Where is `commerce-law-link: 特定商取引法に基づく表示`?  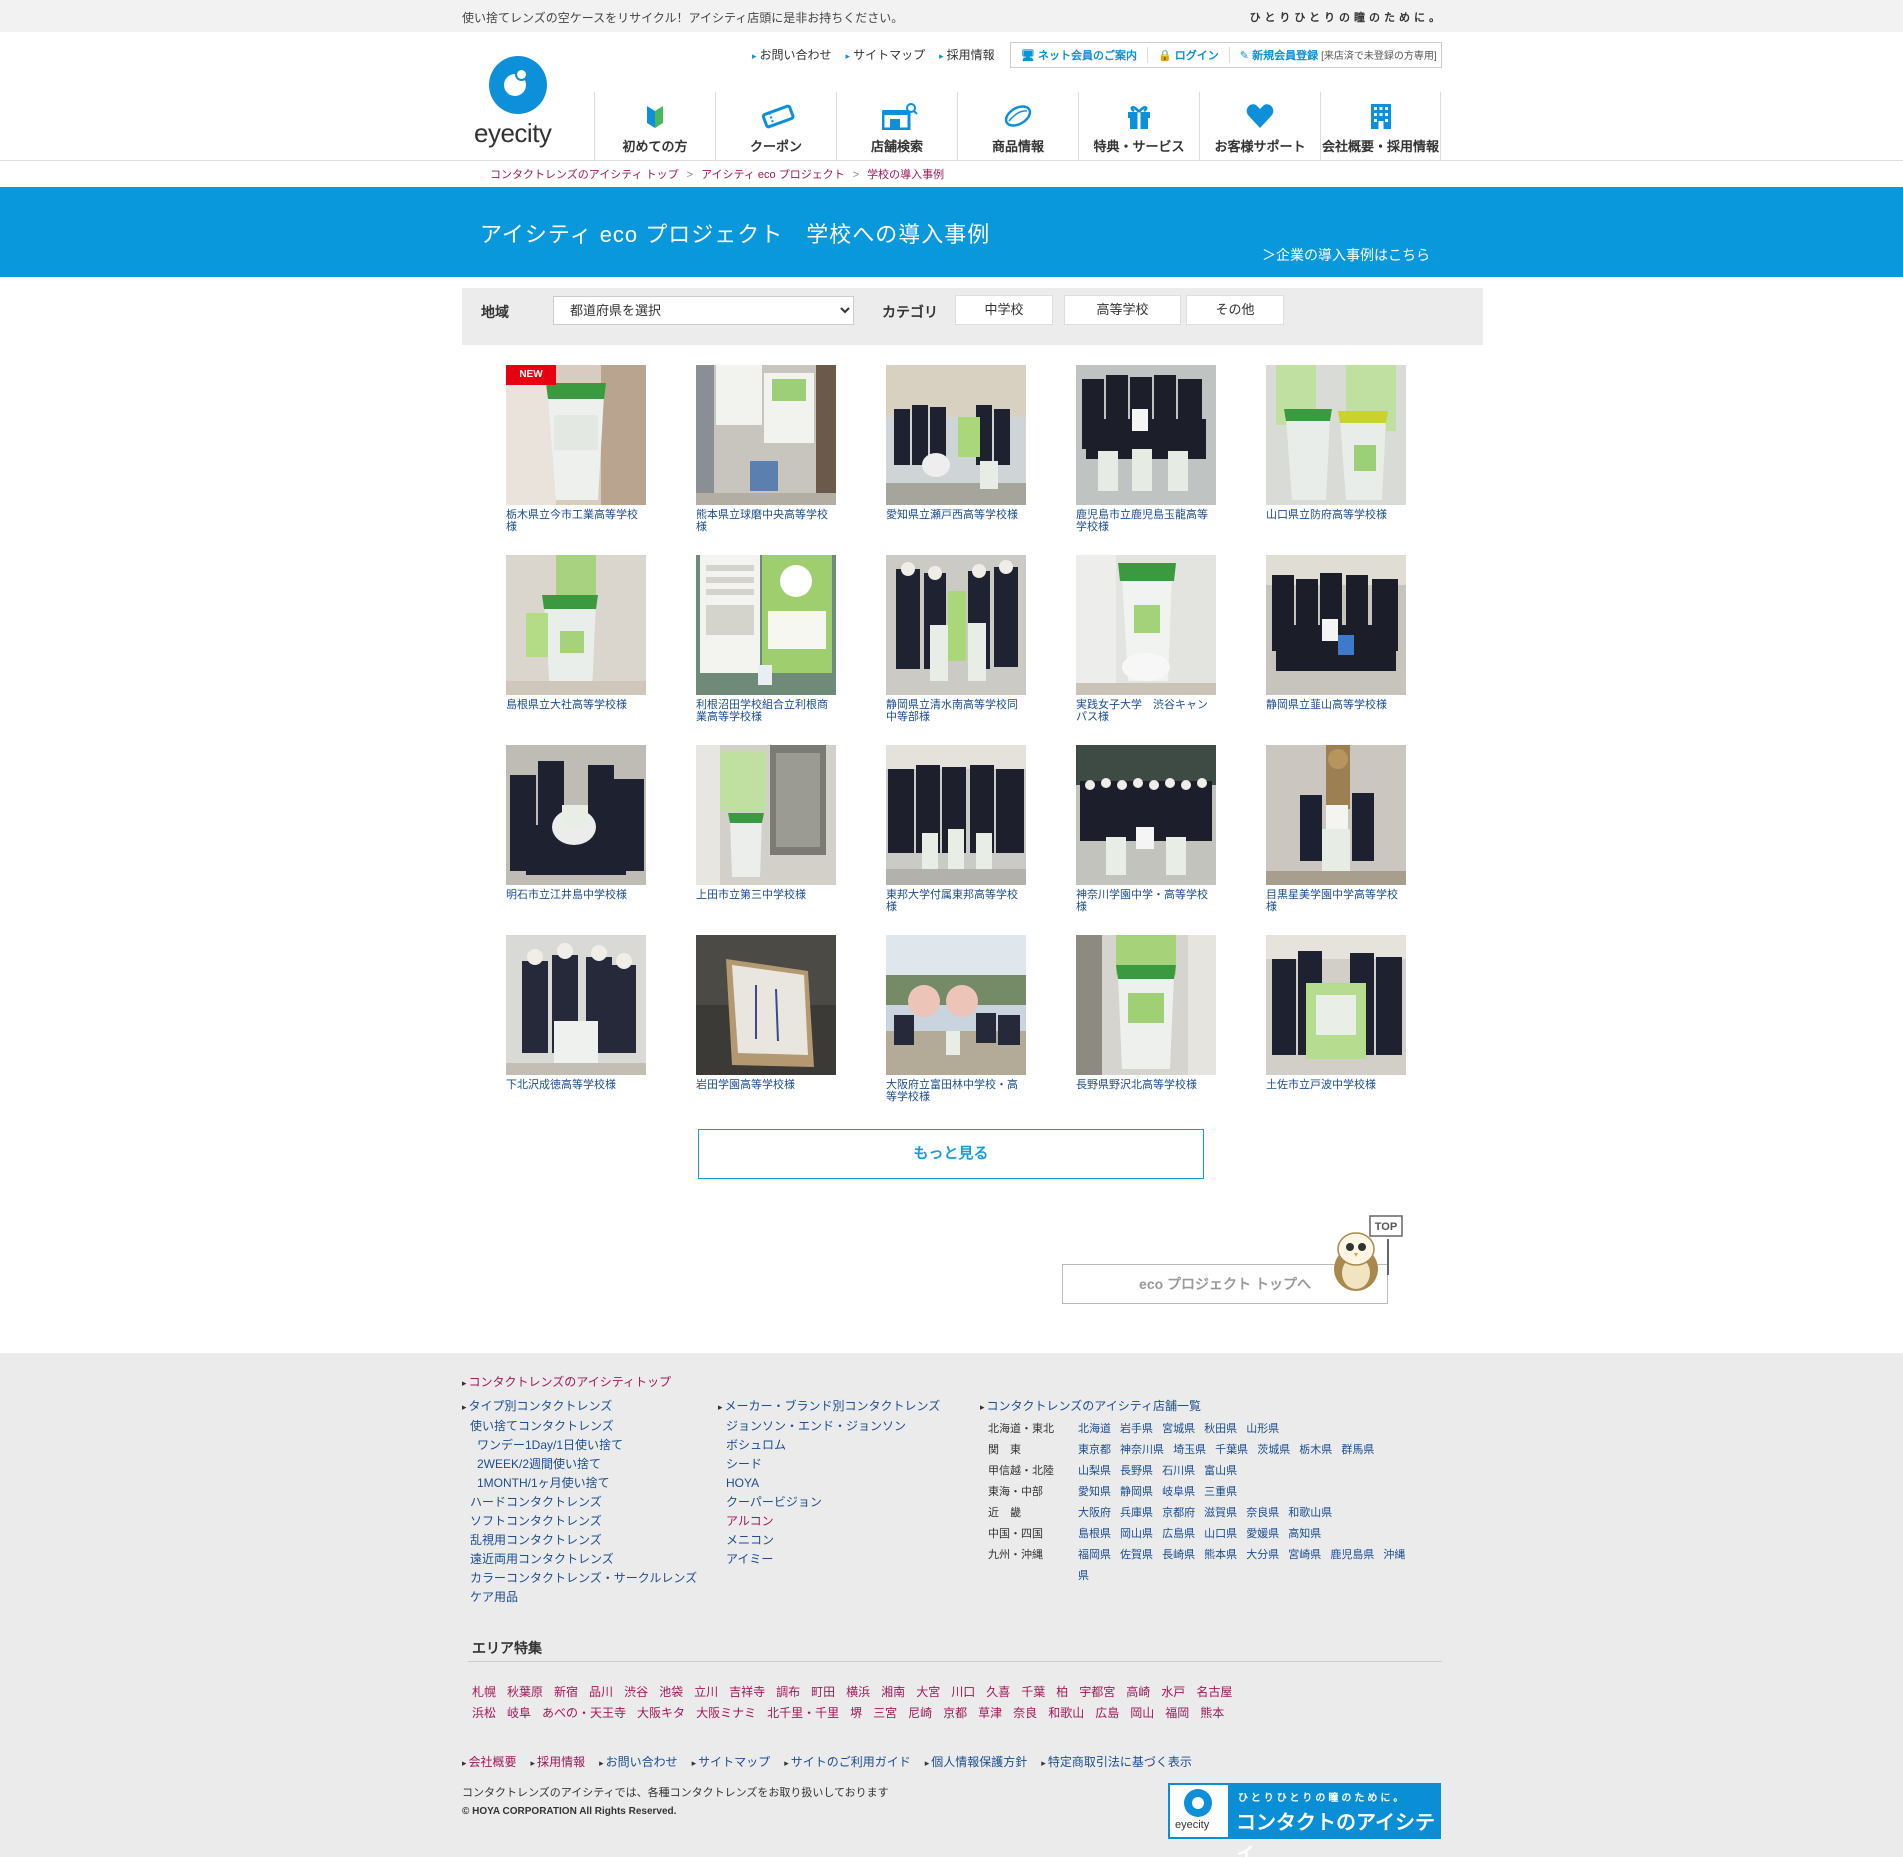
commerce-law-link: 特定商取引法に基づく表示 is located at coordinates (1116, 1761).